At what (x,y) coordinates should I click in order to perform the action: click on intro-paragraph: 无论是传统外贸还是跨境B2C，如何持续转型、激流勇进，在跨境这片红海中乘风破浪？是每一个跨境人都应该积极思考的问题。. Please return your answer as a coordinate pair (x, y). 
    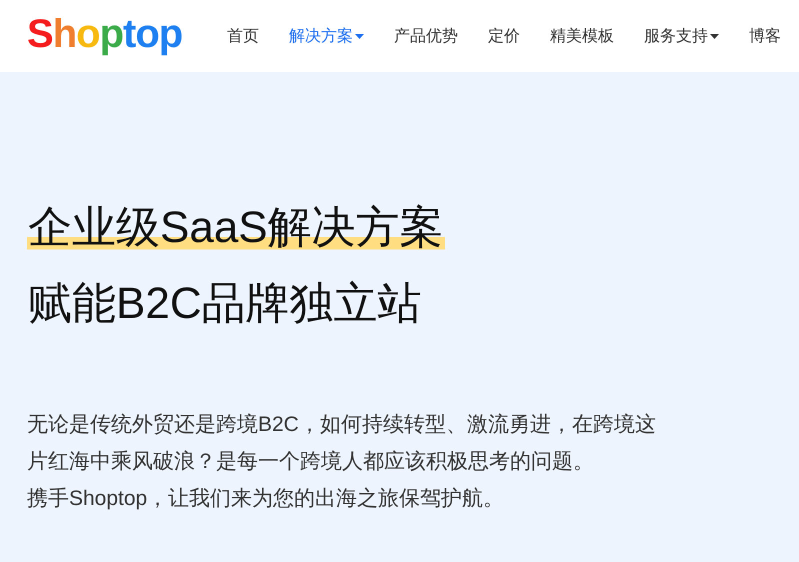
    Looking at the image, I should click on (342, 443).